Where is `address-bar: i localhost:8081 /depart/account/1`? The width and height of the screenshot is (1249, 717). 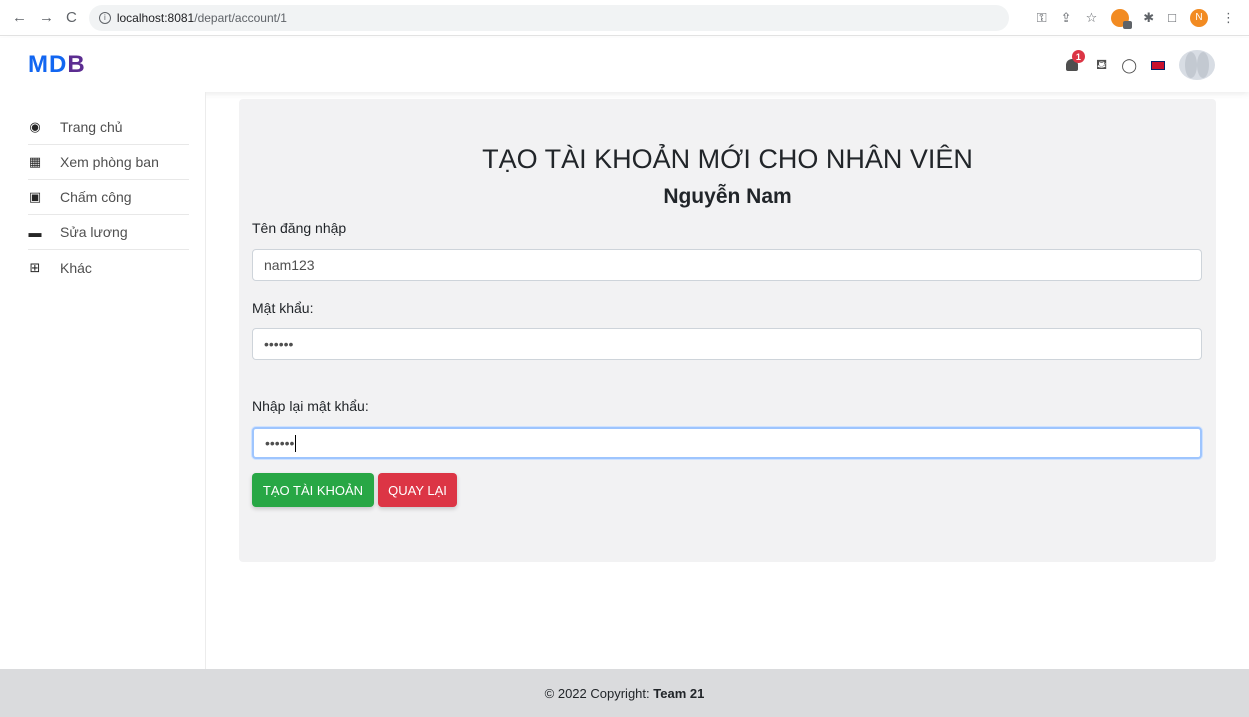
address-bar: i localhost:8081 /depart/account/1 is located at coordinates (548, 17).